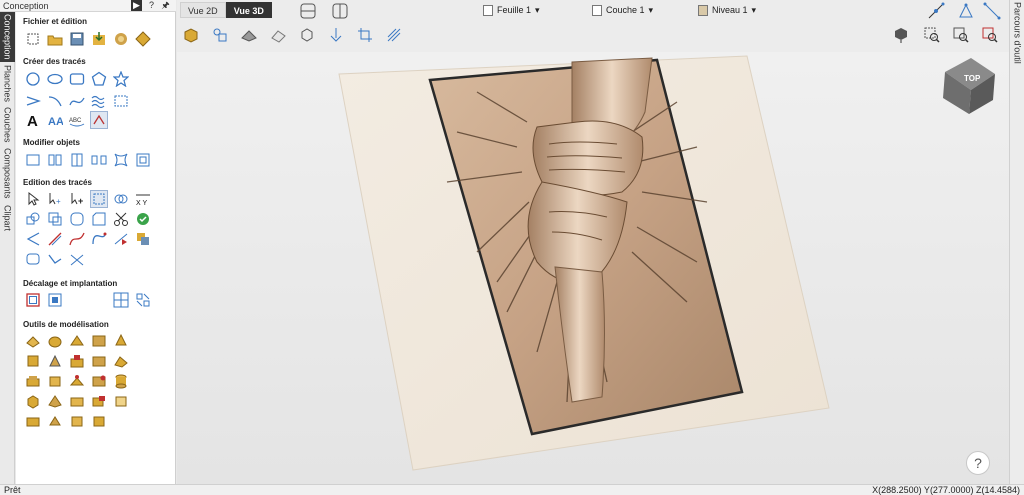 The height and width of the screenshot is (495, 1024). Describe the element at coordinates (511, 10) in the screenshot. I see `sheet-dropdown: Feuille 1 ▾` at that location.